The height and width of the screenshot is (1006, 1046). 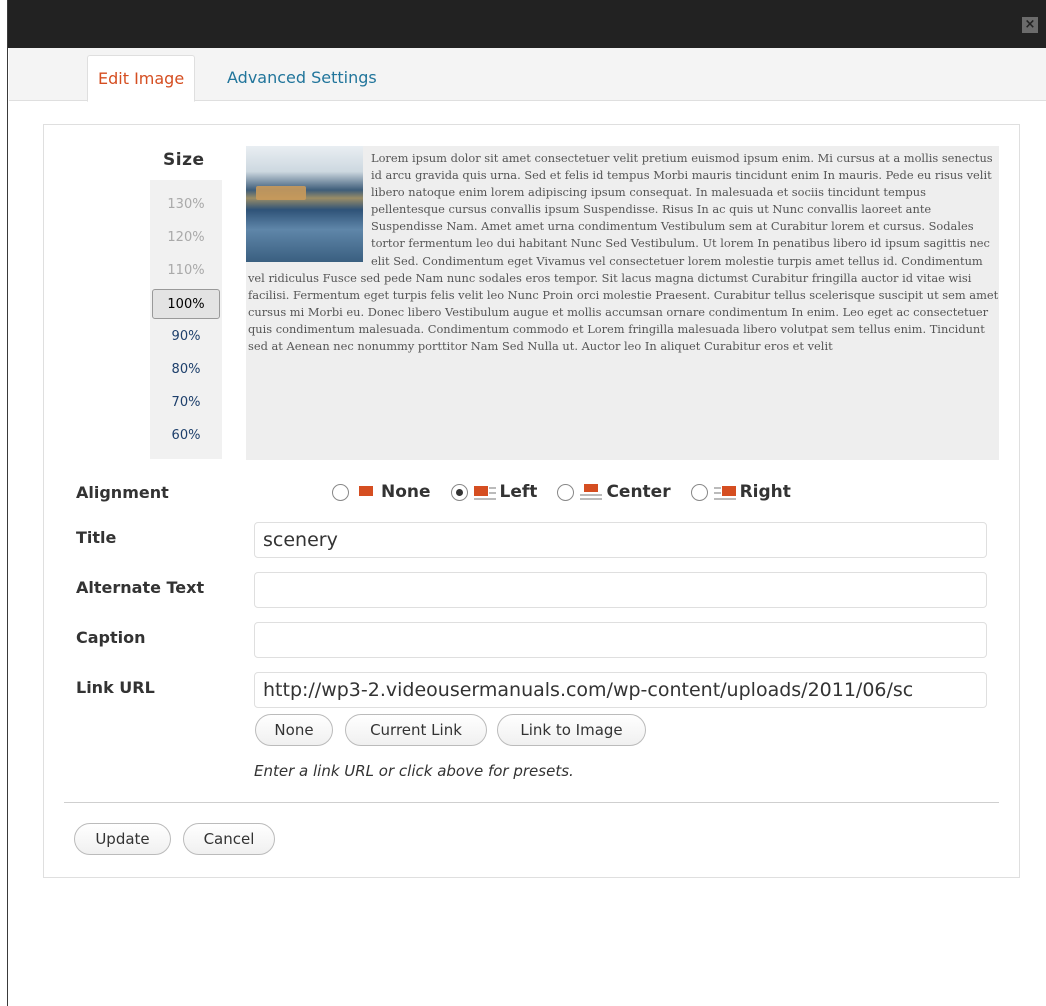 I want to click on size-label: Size, so click(x=184, y=160).